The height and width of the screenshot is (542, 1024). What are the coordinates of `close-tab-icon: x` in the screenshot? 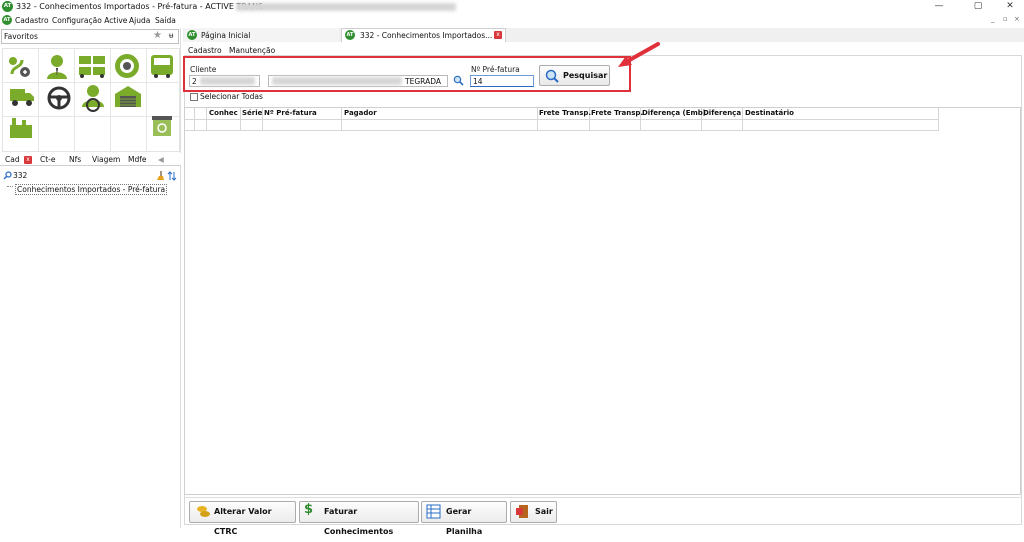 It's located at (498, 35).